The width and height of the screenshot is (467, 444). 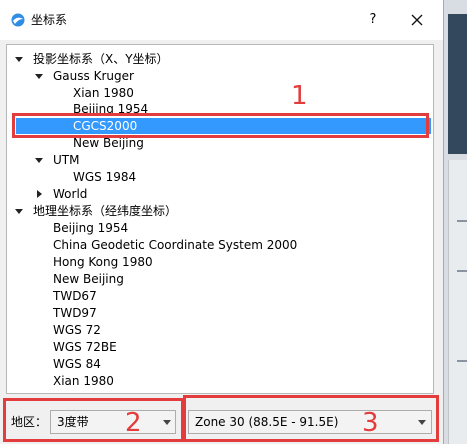 What do you see at coordinates (370, 423) in the screenshot?
I see `annotation-number-3: 3` at bounding box center [370, 423].